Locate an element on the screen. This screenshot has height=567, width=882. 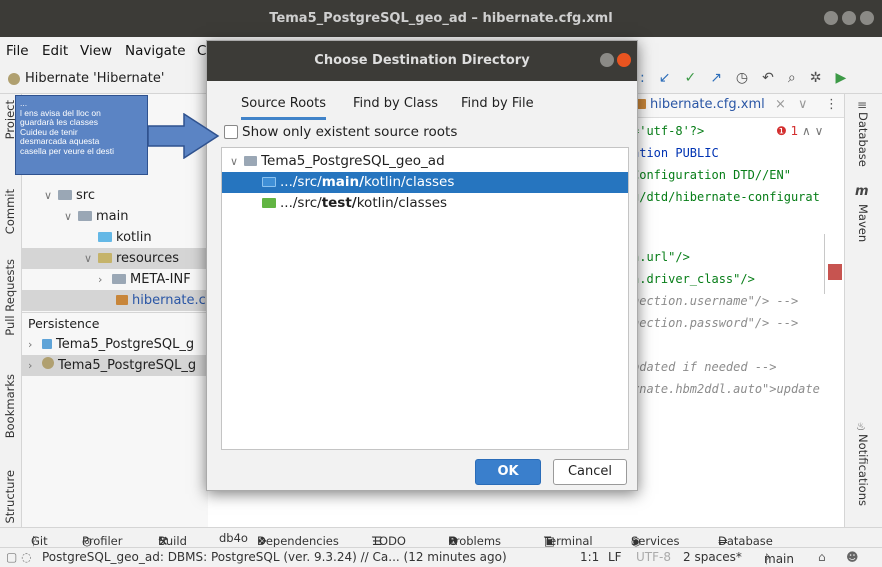
maximize-icon is located at coordinates (849, 18).